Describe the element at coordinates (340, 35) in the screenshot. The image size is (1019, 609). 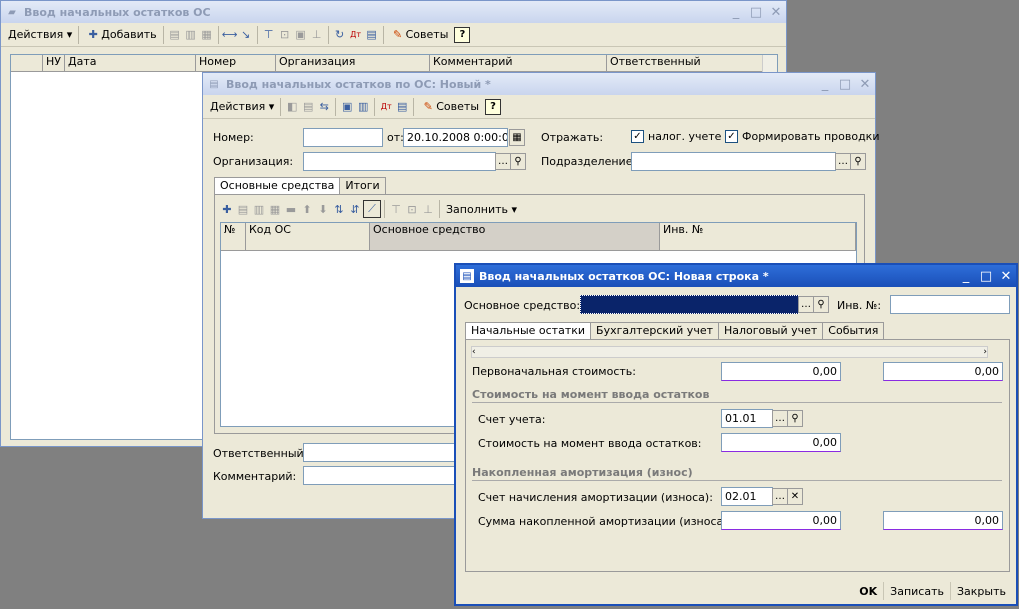
I see `refresh-icon: ↻` at that location.